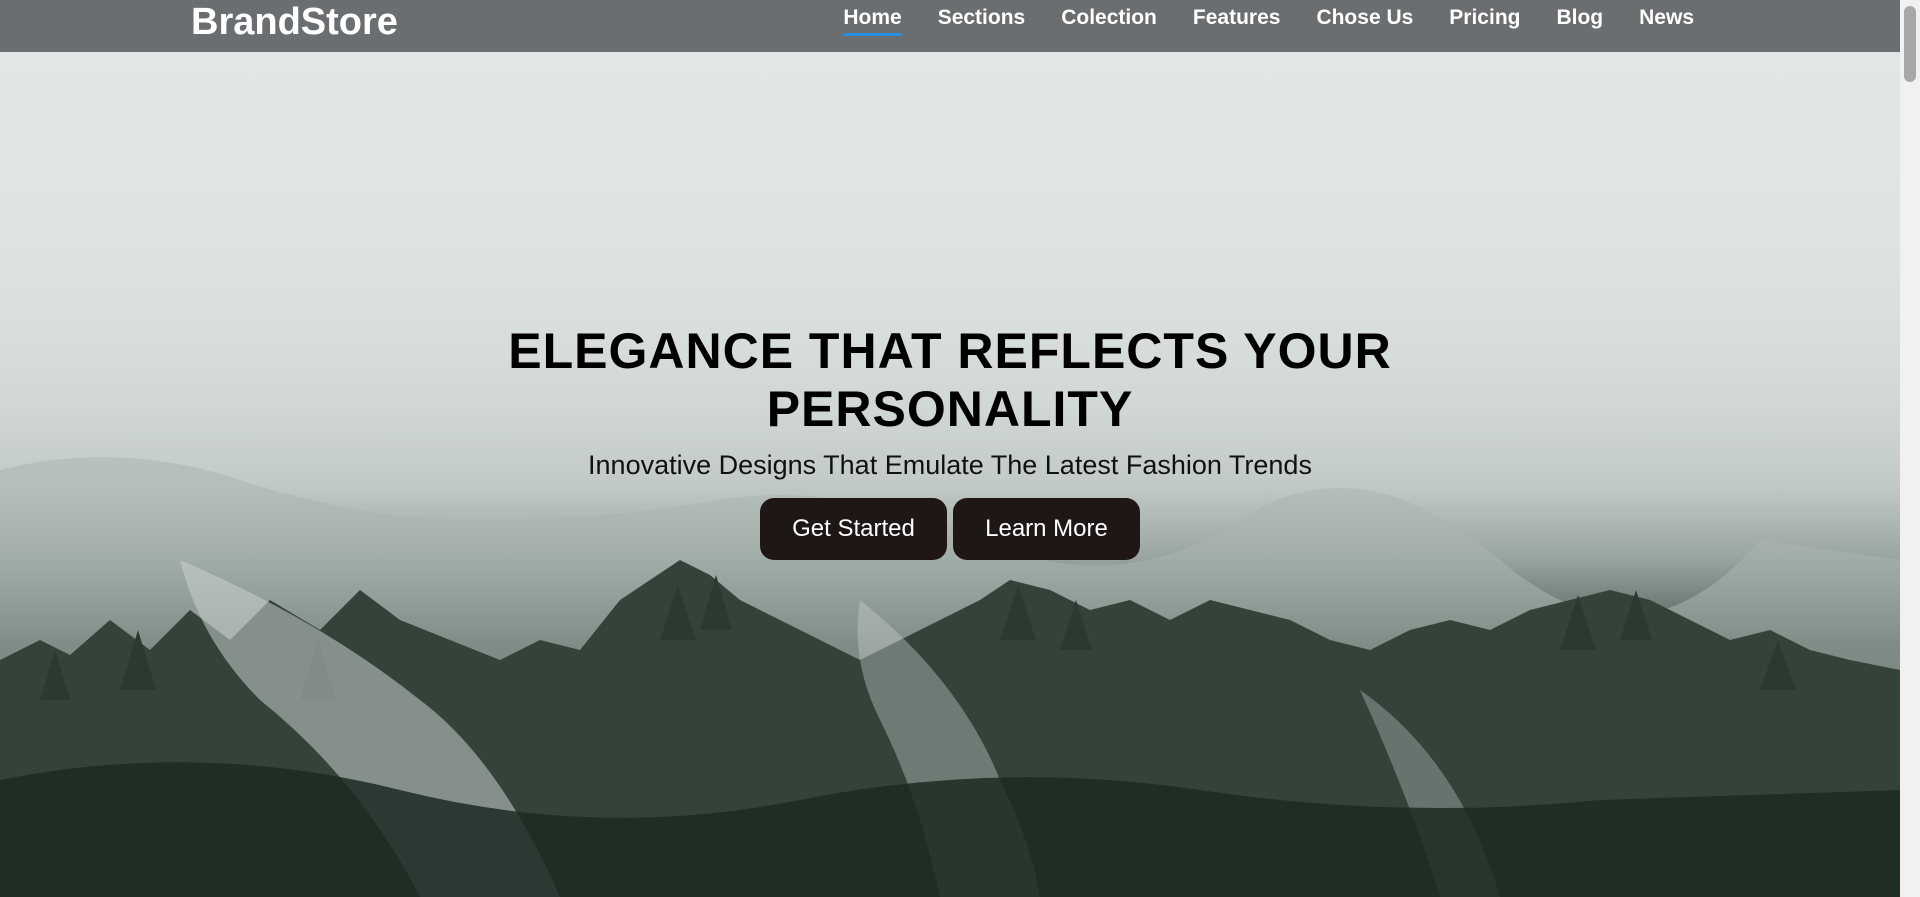 The image size is (1920, 897). What do you see at coordinates (1666, 18) in the screenshot?
I see `nav-item-news: News` at bounding box center [1666, 18].